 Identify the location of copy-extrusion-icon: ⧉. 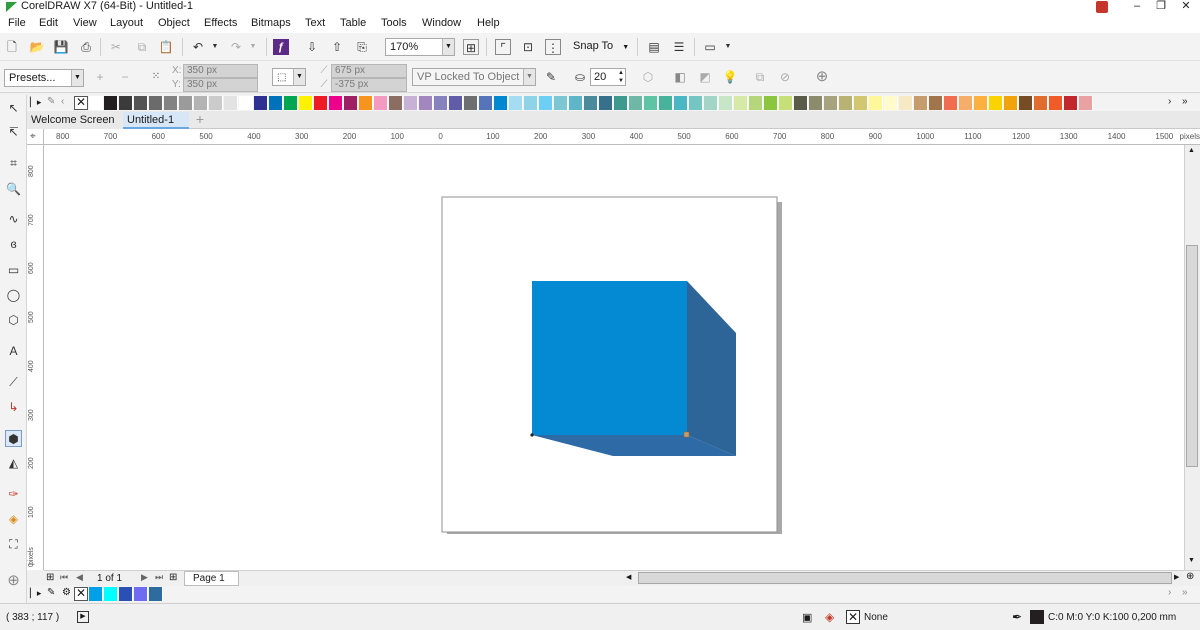
(760, 77).